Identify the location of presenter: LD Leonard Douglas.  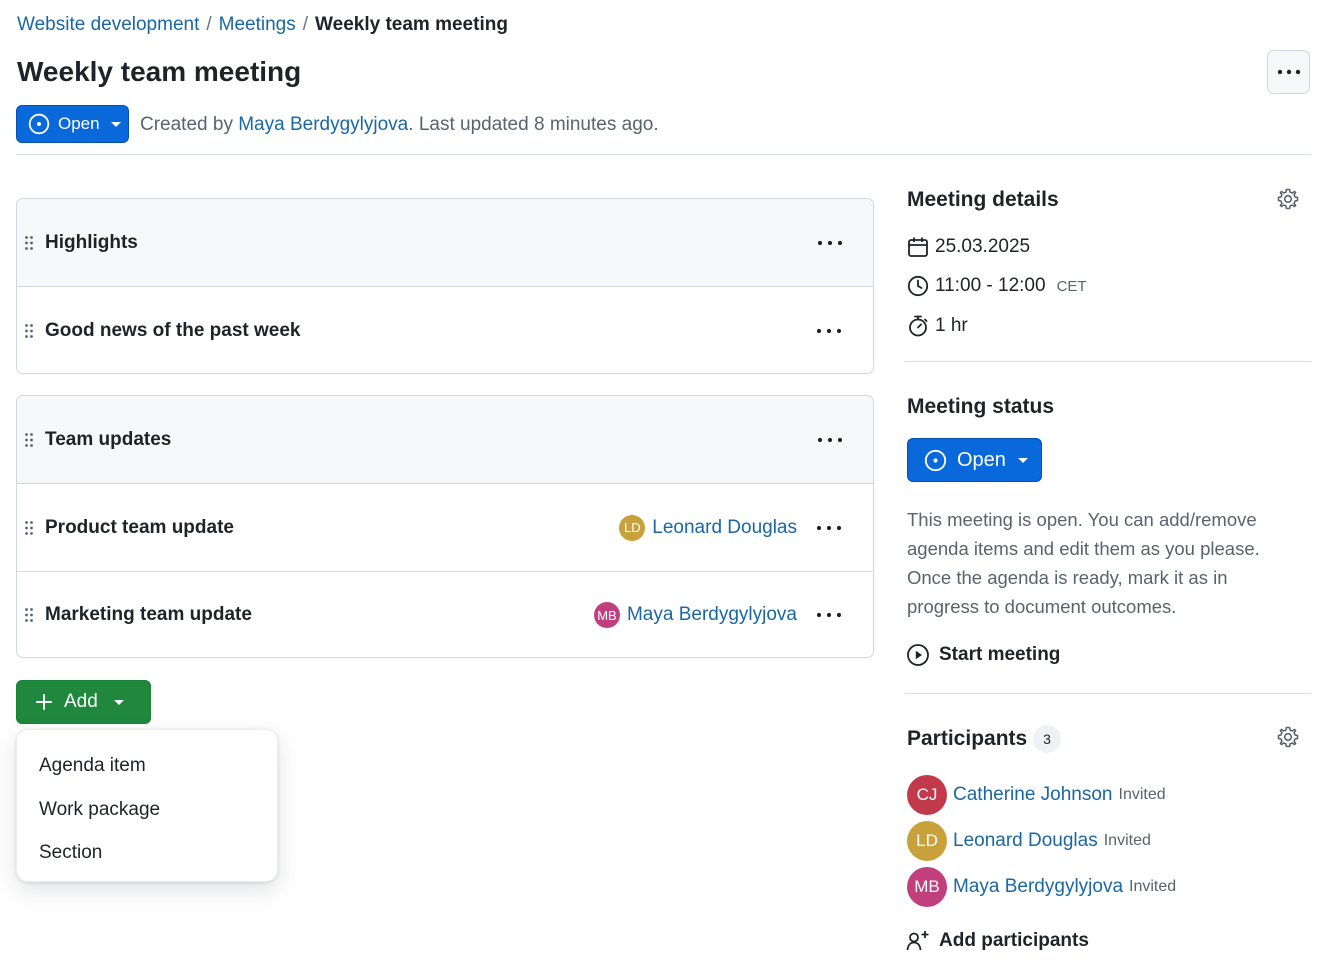
(708, 527).